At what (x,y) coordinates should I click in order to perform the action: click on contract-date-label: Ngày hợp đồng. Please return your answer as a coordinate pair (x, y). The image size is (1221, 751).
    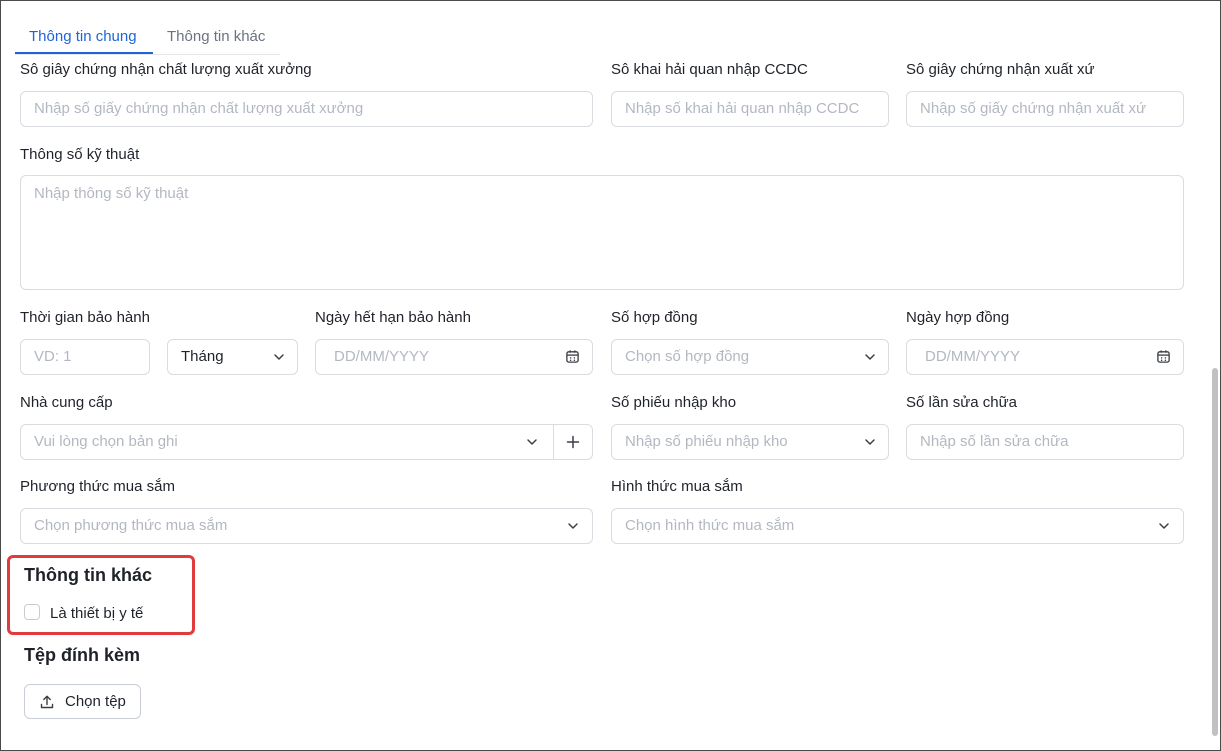
    Looking at the image, I should click on (958, 317).